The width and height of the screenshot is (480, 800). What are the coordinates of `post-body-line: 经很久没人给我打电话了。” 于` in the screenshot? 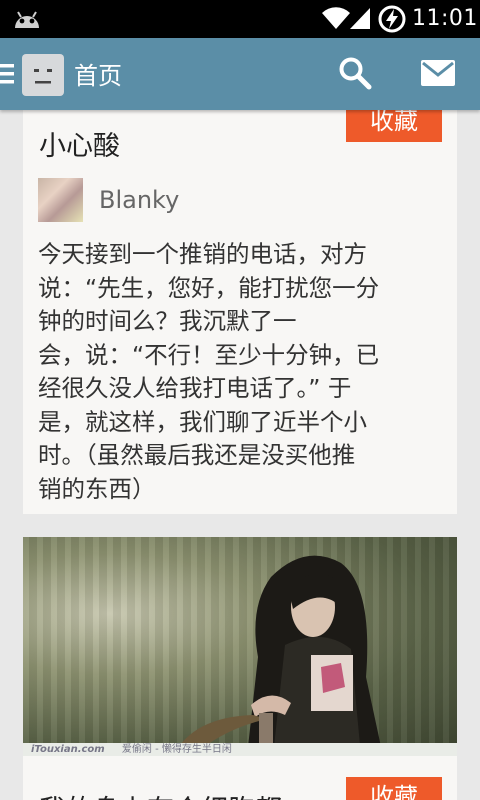 It's located at (195, 388).